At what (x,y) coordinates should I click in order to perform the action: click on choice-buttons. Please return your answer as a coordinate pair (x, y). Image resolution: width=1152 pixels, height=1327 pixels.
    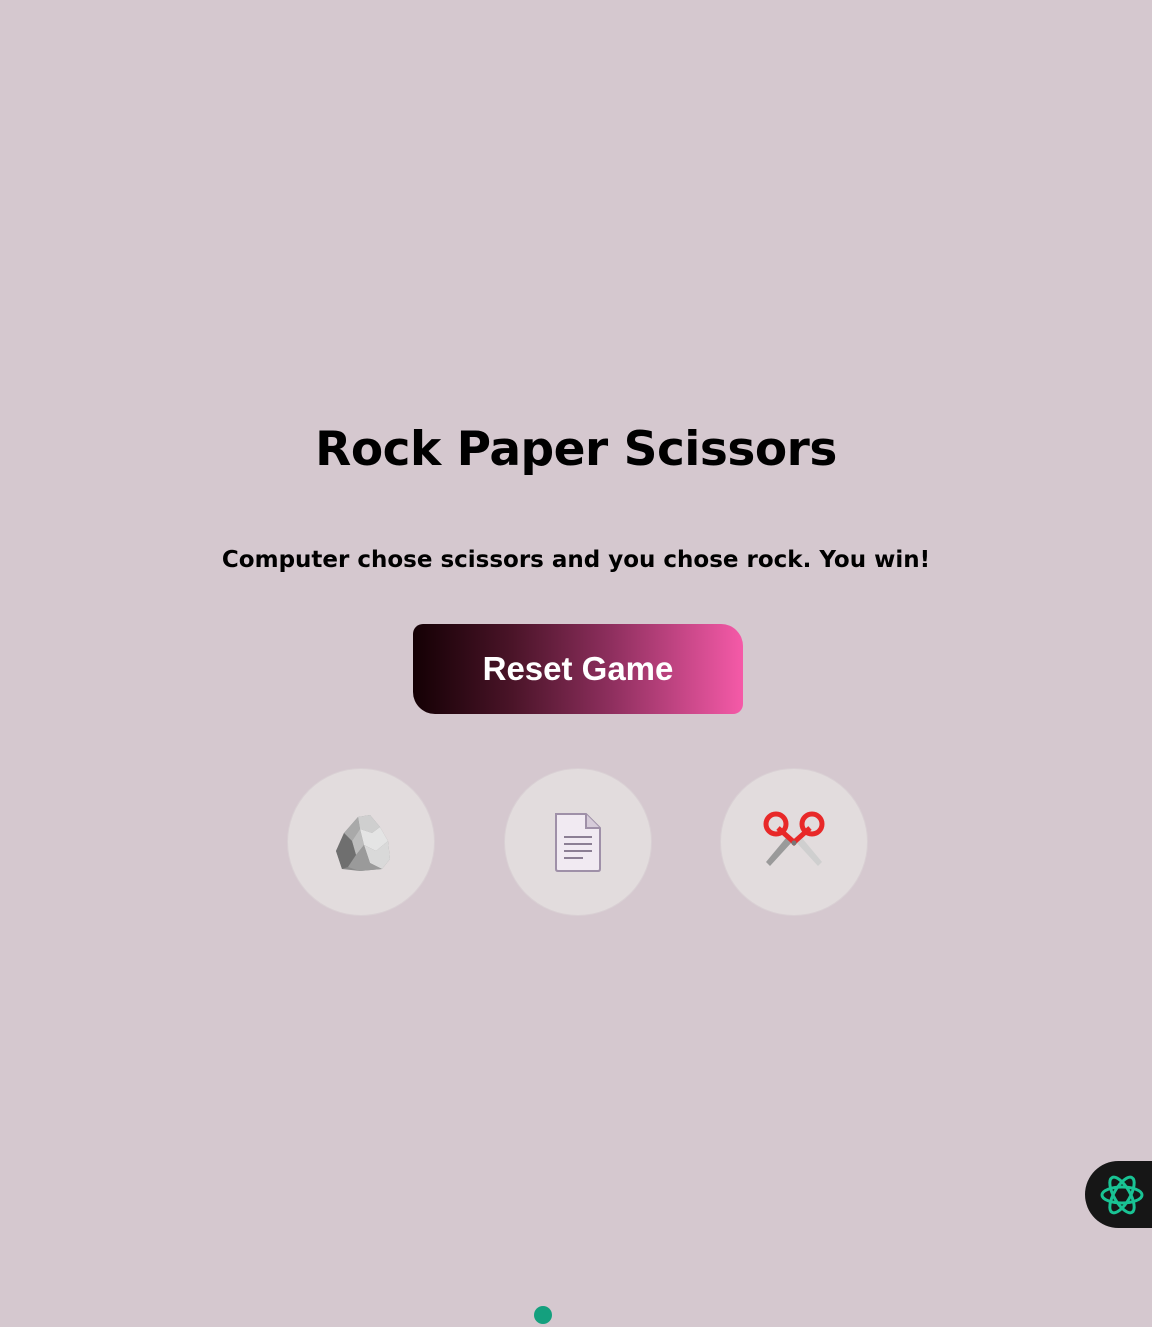
    Looking at the image, I should click on (576, 842).